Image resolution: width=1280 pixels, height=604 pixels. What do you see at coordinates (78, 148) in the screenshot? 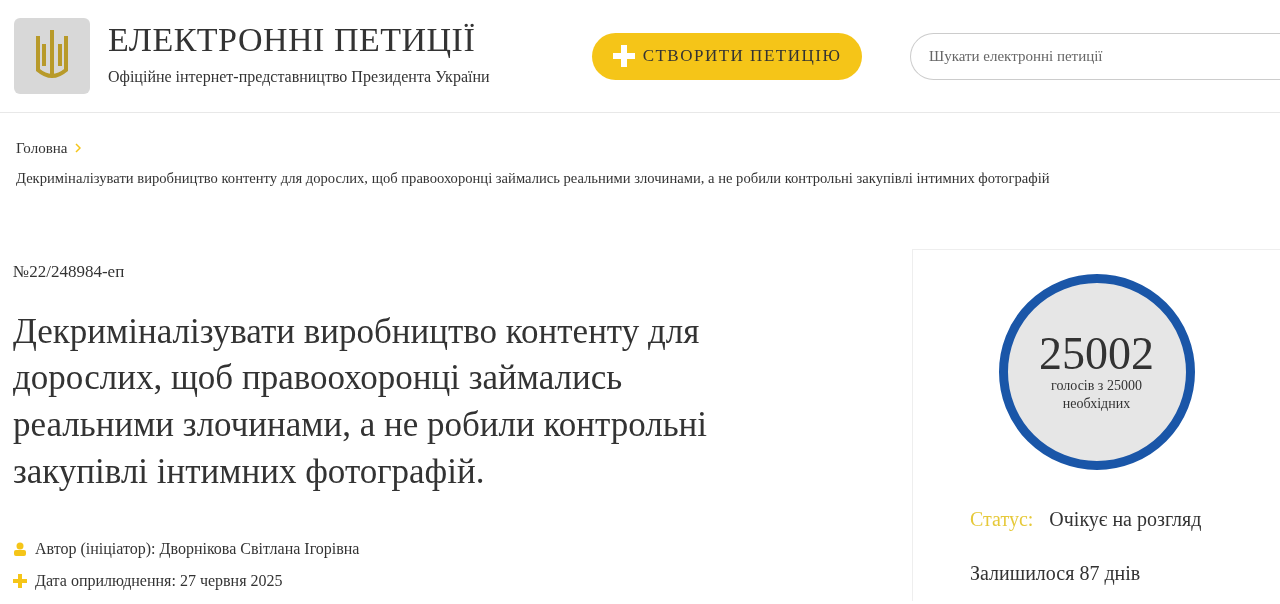
I see `chevron-right-icon` at bounding box center [78, 148].